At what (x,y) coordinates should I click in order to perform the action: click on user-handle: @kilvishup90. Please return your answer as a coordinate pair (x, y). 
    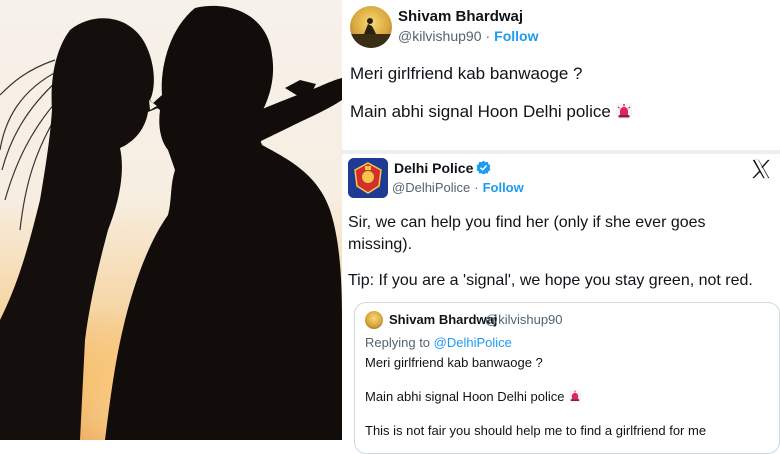
    Looking at the image, I should click on (439, 36).